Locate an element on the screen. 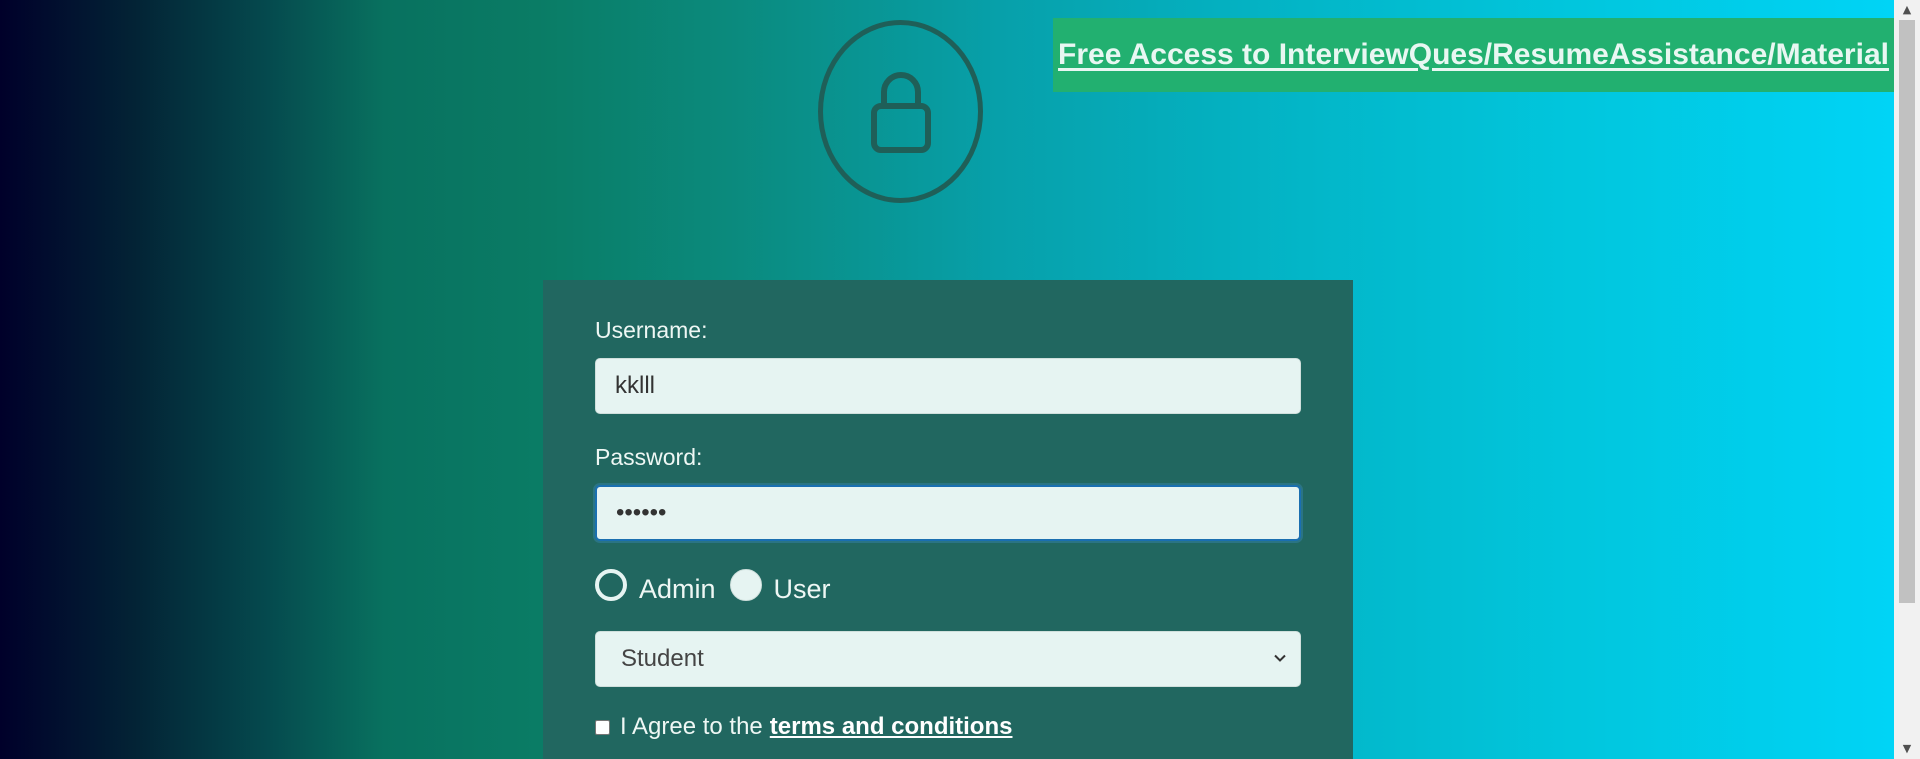 Image resolution: width=1920 pixels, height=759 pixels. terms-link: terms and conditions is located at coordinates (891, 727).